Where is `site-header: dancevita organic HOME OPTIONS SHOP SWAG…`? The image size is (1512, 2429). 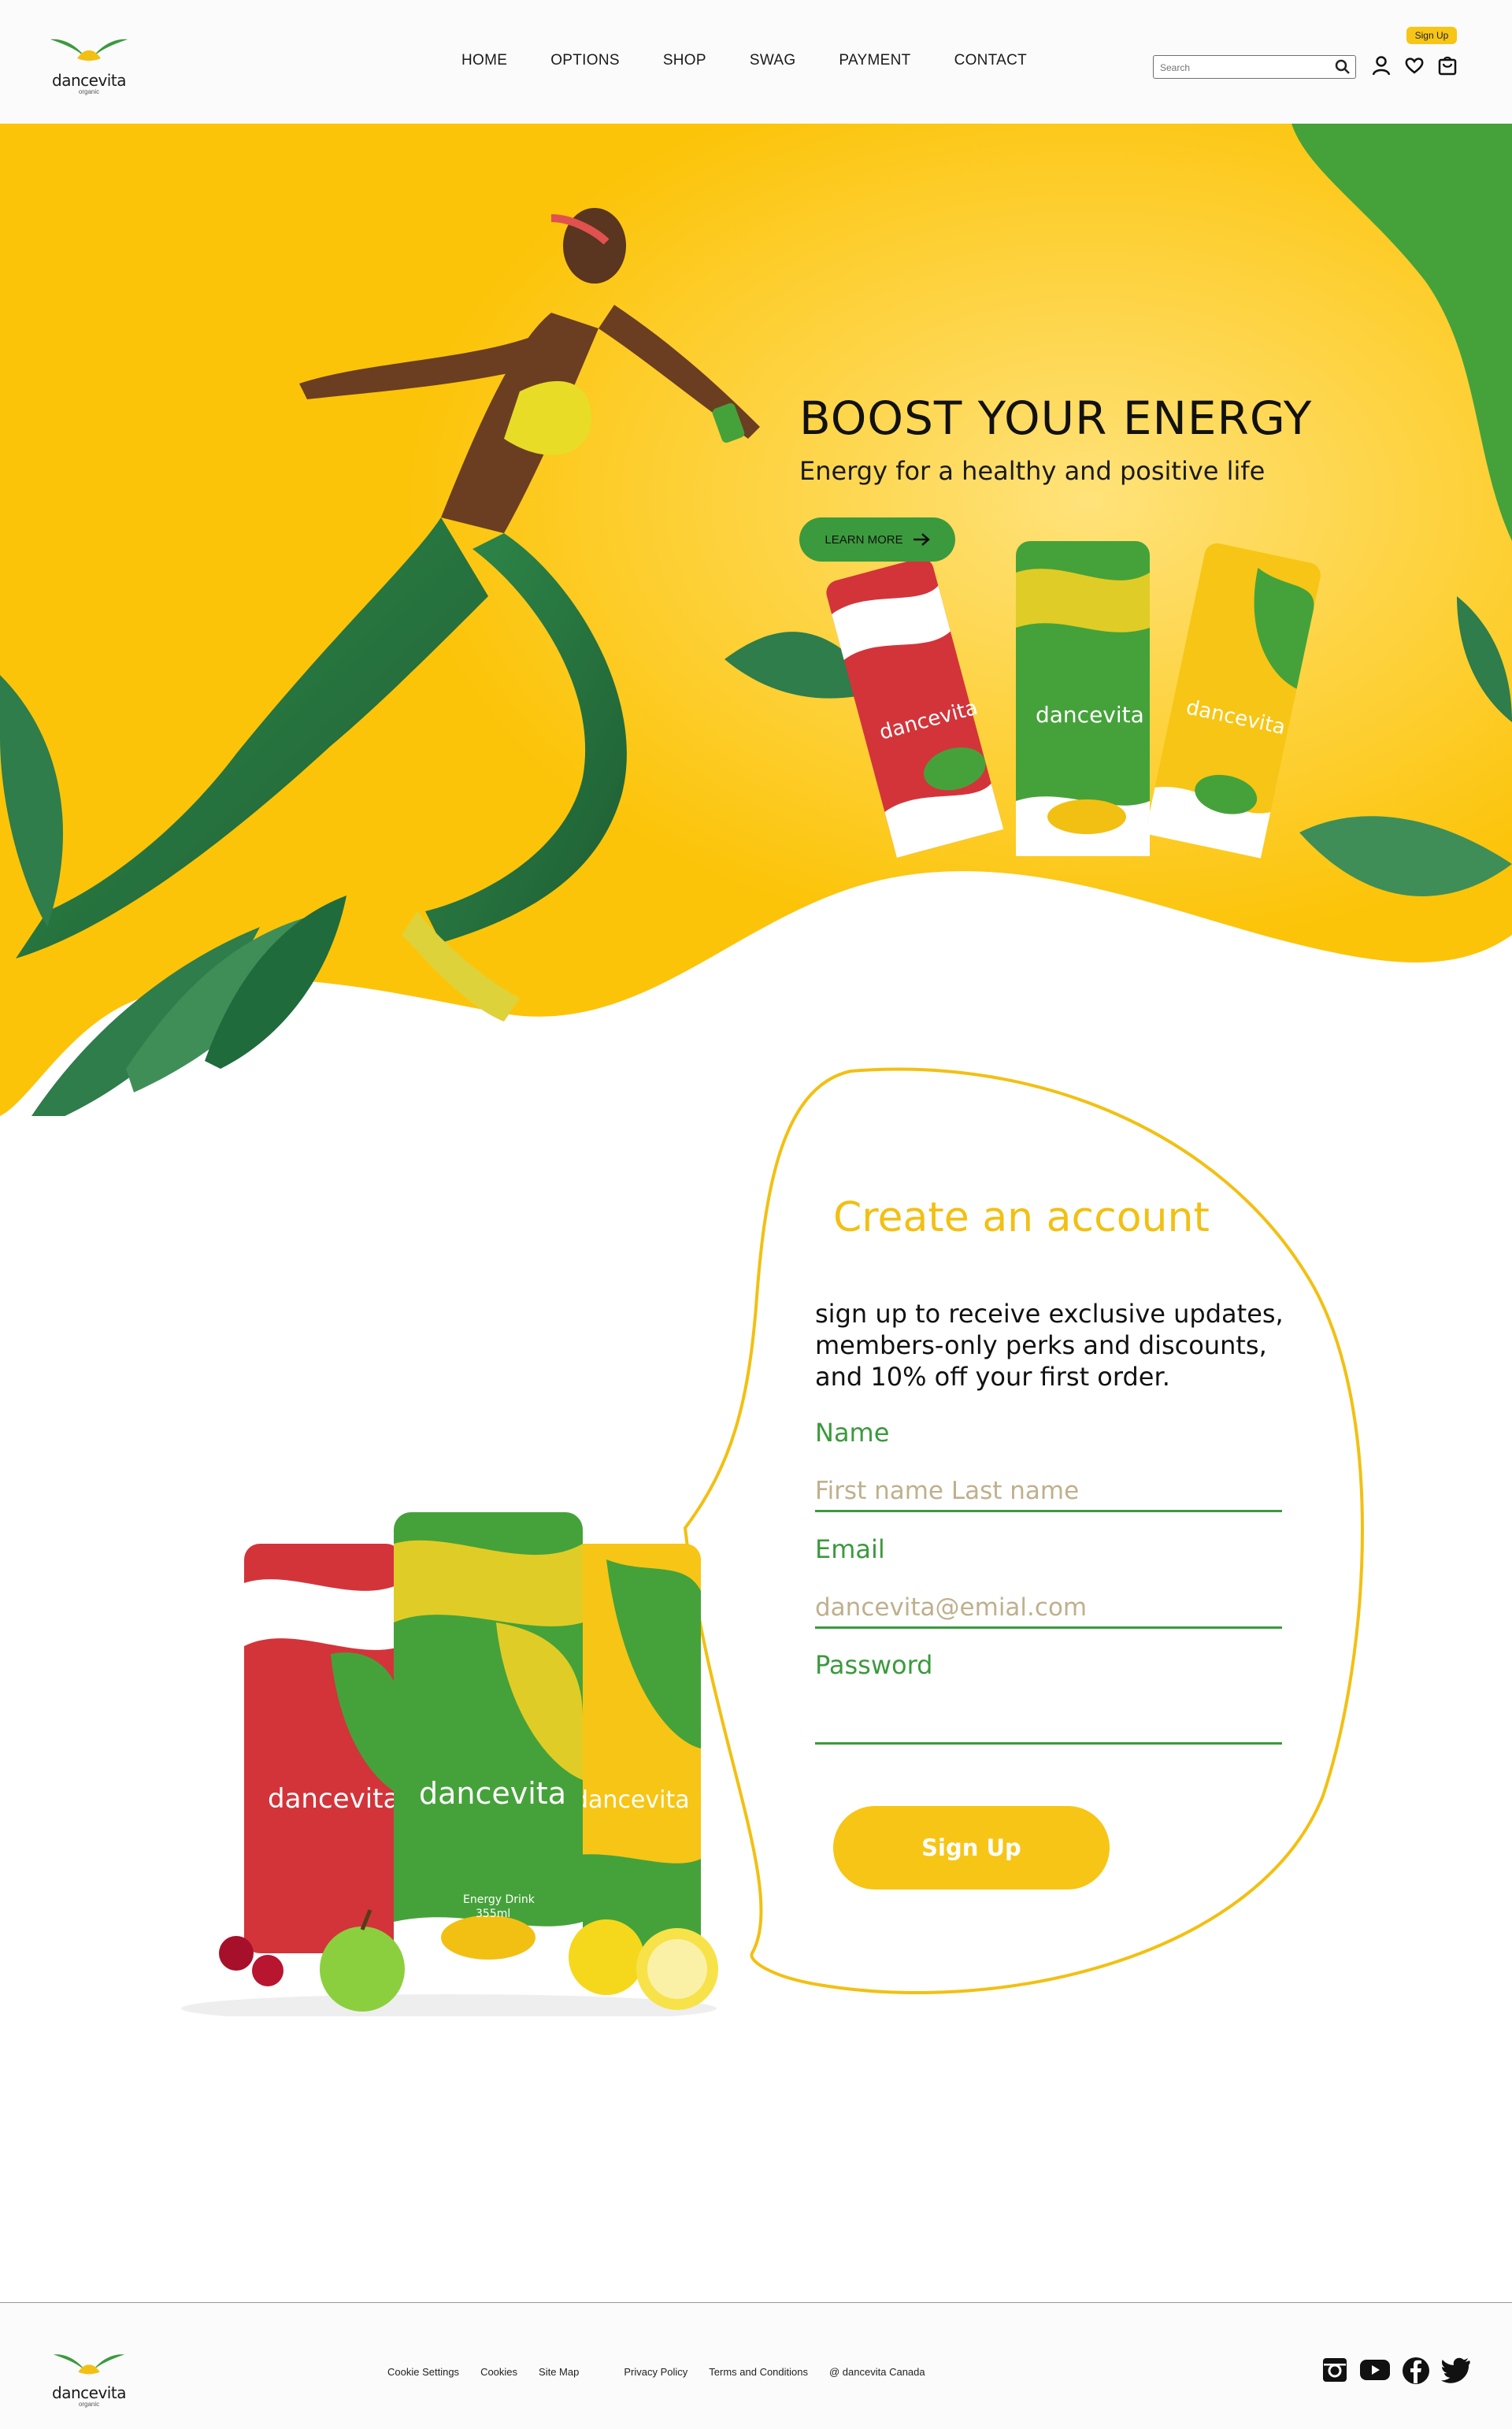 site-header: dancevita organic HOME OPTIONS SHOP SWAG… is located at coordinates (756, 62).